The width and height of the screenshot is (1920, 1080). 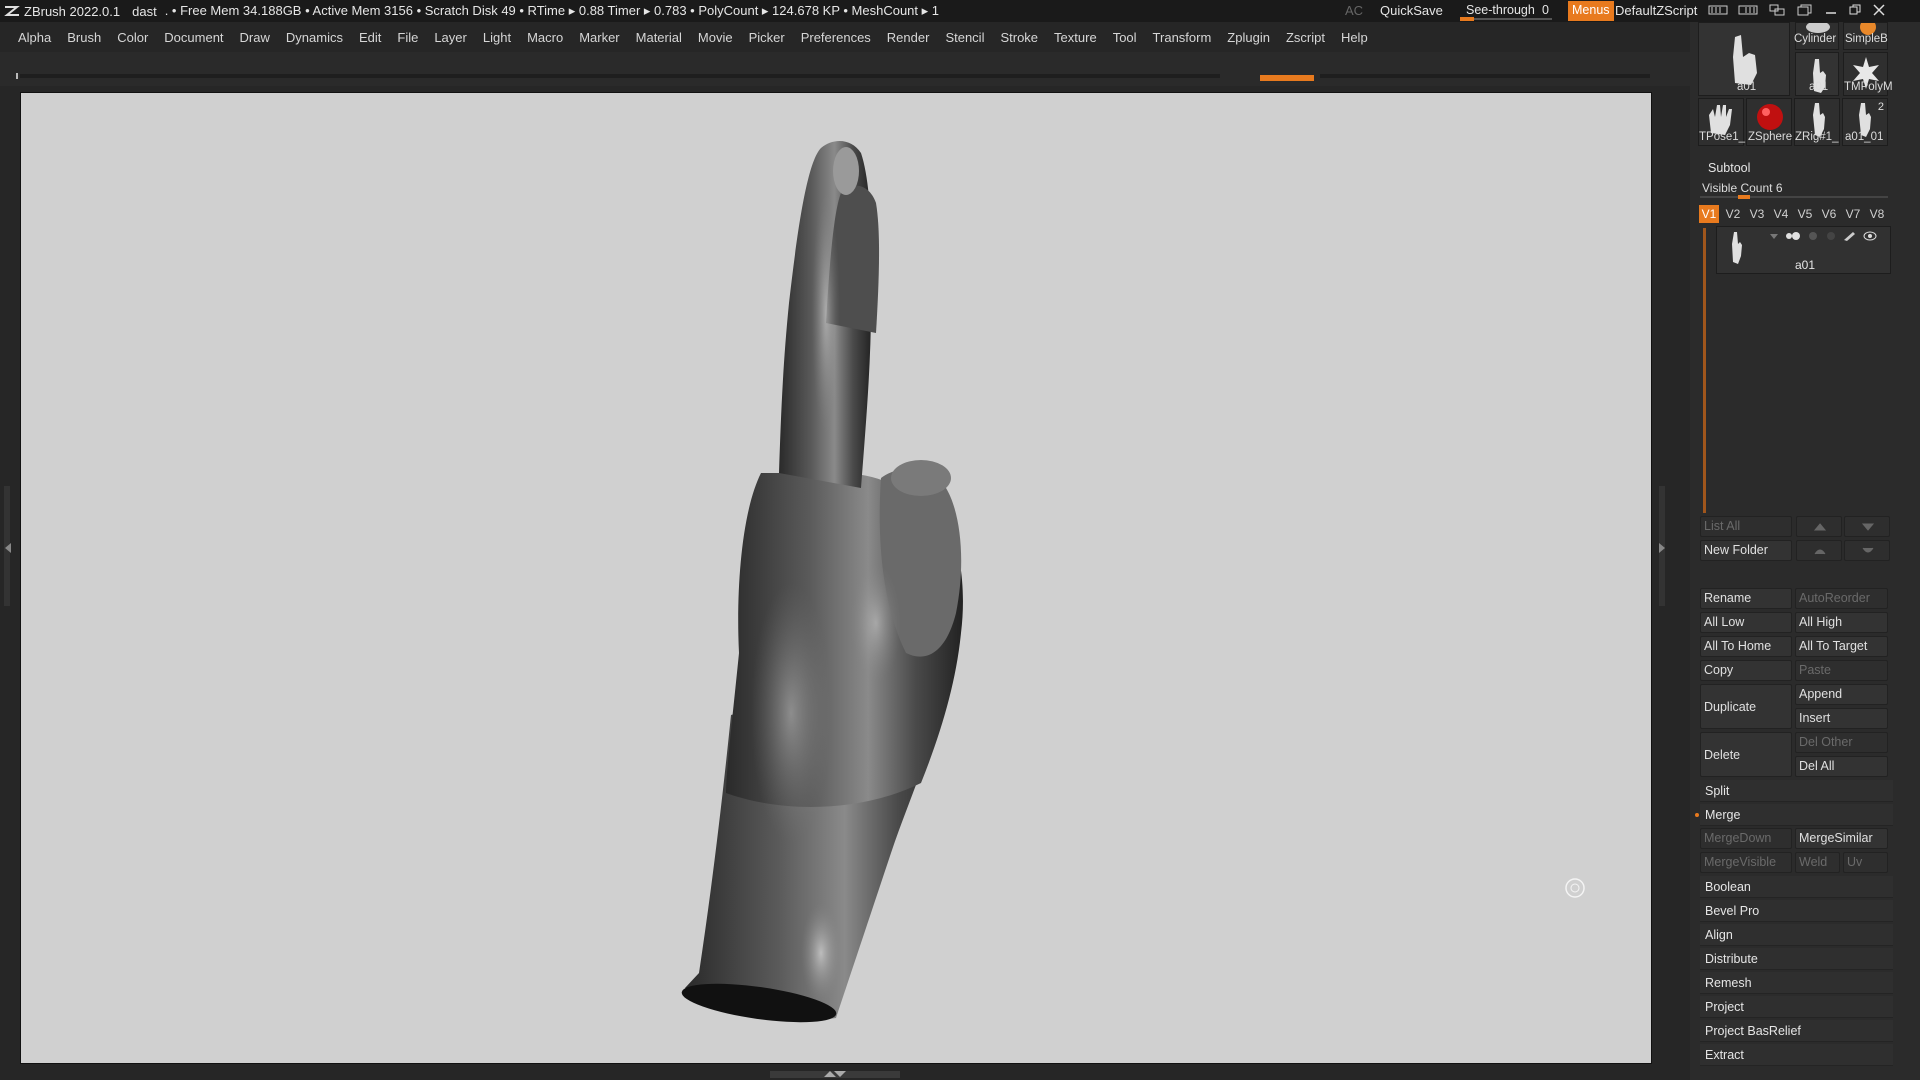 I want to click on distribute-button: Distribute, so click(x=1796, y=959).